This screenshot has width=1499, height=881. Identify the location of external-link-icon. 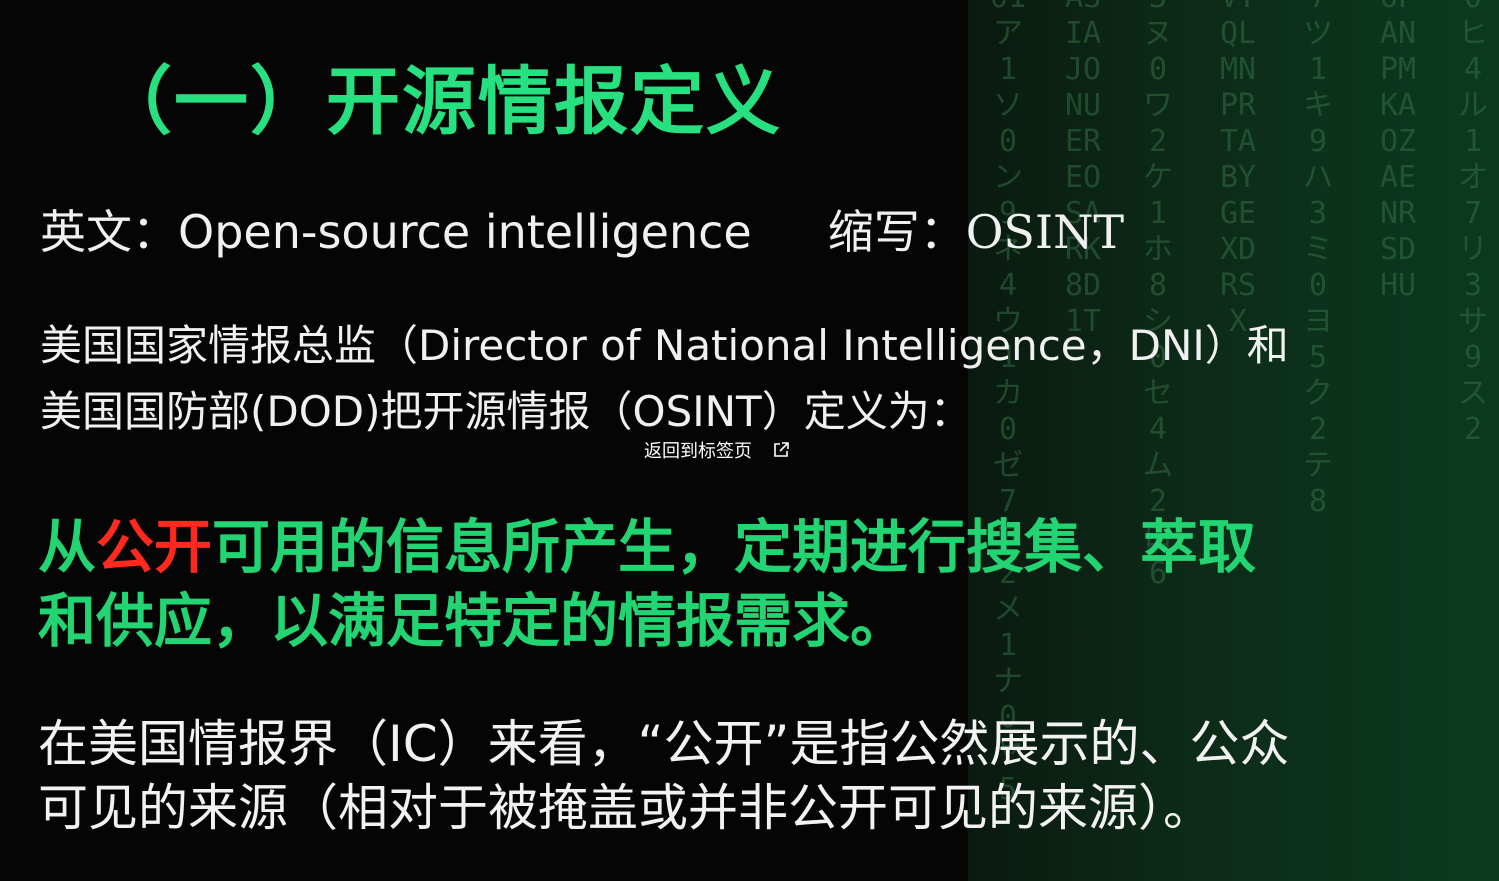
(781, 450).